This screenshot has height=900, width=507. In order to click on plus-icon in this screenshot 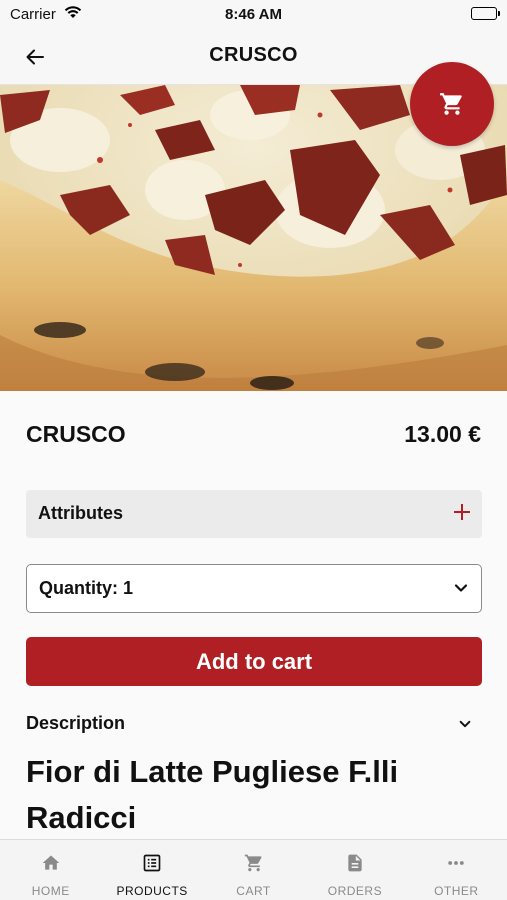, I will do `click(462, 512)`.